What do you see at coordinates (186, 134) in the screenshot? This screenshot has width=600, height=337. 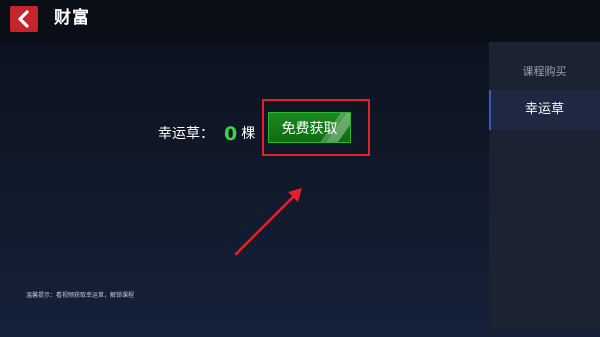 I see `clover-label: 幸运草：` at bounding box center [186, 134].